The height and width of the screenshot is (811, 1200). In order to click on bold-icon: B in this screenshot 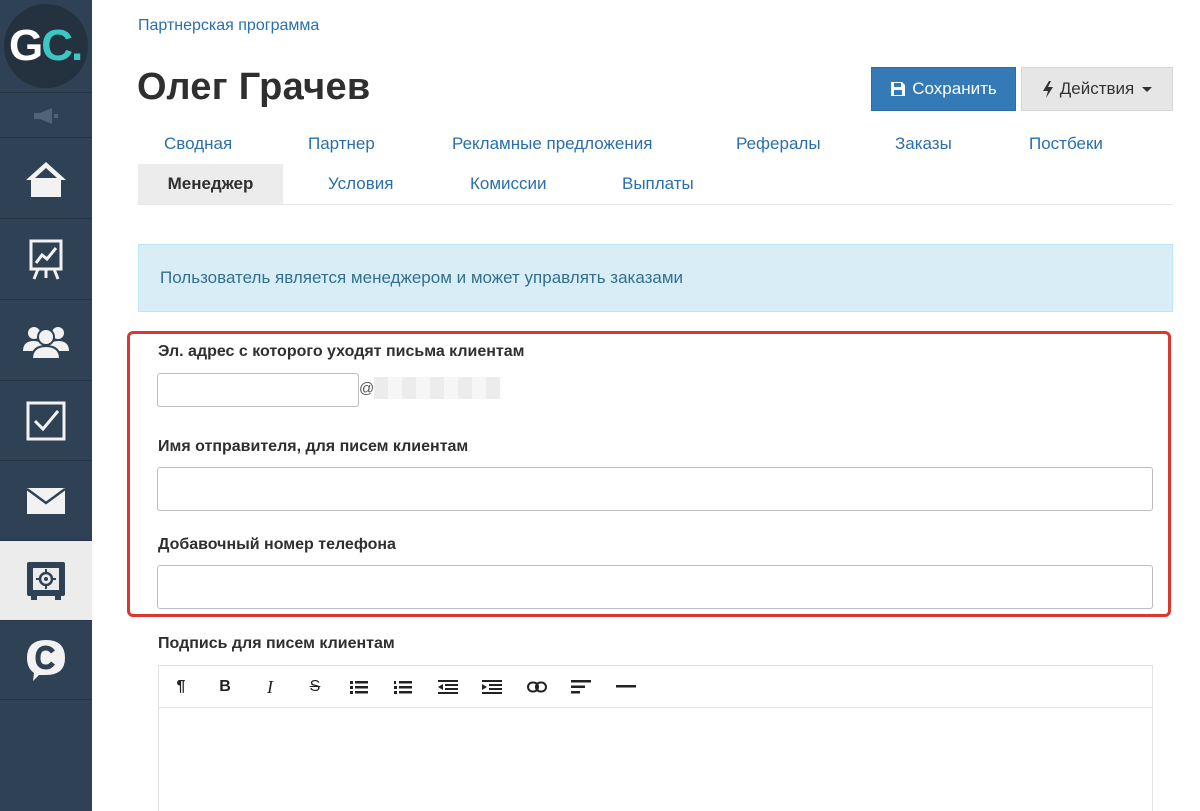, I will do `click(225, 686)`.